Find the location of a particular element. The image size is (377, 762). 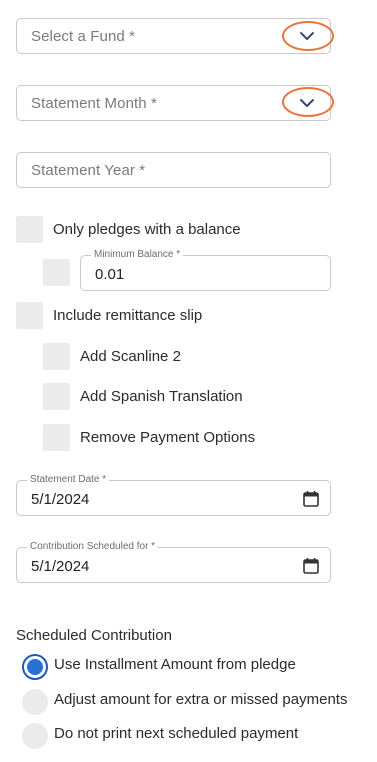

statement-date-value: 5/1/2024 is located at coordinates (60, 499).